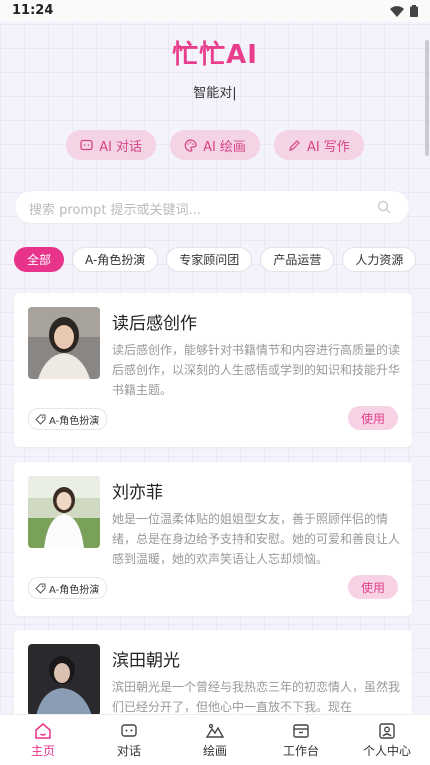 The height and width of the screenshot is (765, 430). I want to click on nav-home-label: 主页, so click(42, 750).